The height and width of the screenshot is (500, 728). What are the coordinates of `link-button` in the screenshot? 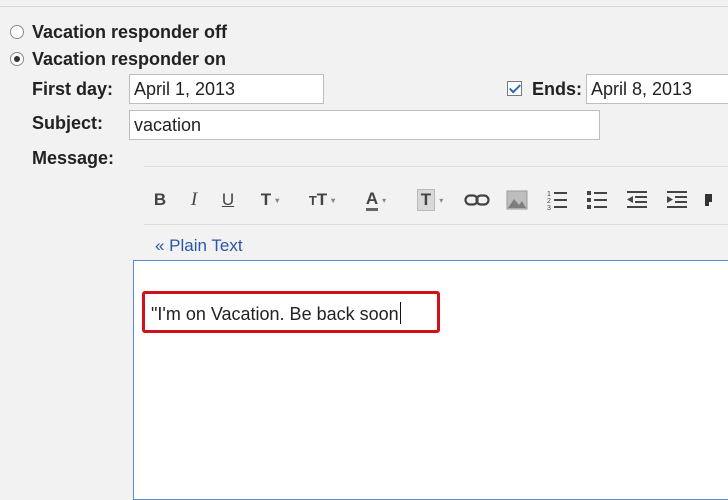 It's located at (477, 200).